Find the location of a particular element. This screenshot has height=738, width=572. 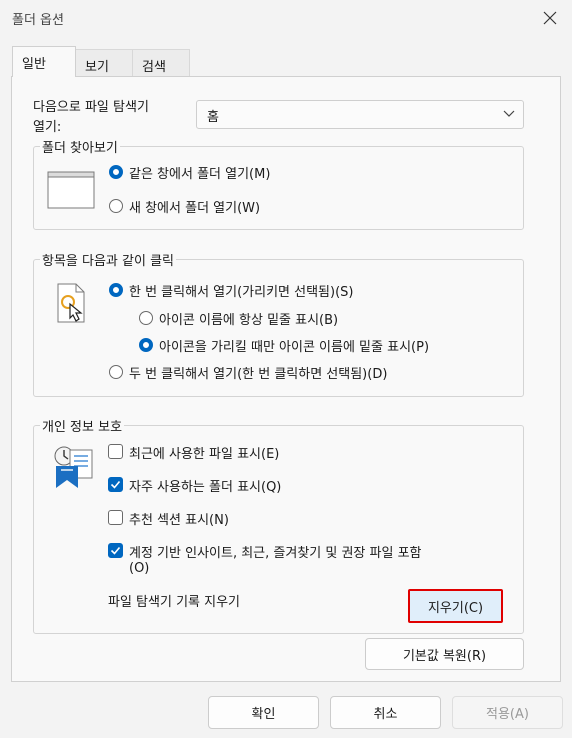

clear-history-label: 파일 탐색기 기록 지우기 is located at coordinates (174, 602).